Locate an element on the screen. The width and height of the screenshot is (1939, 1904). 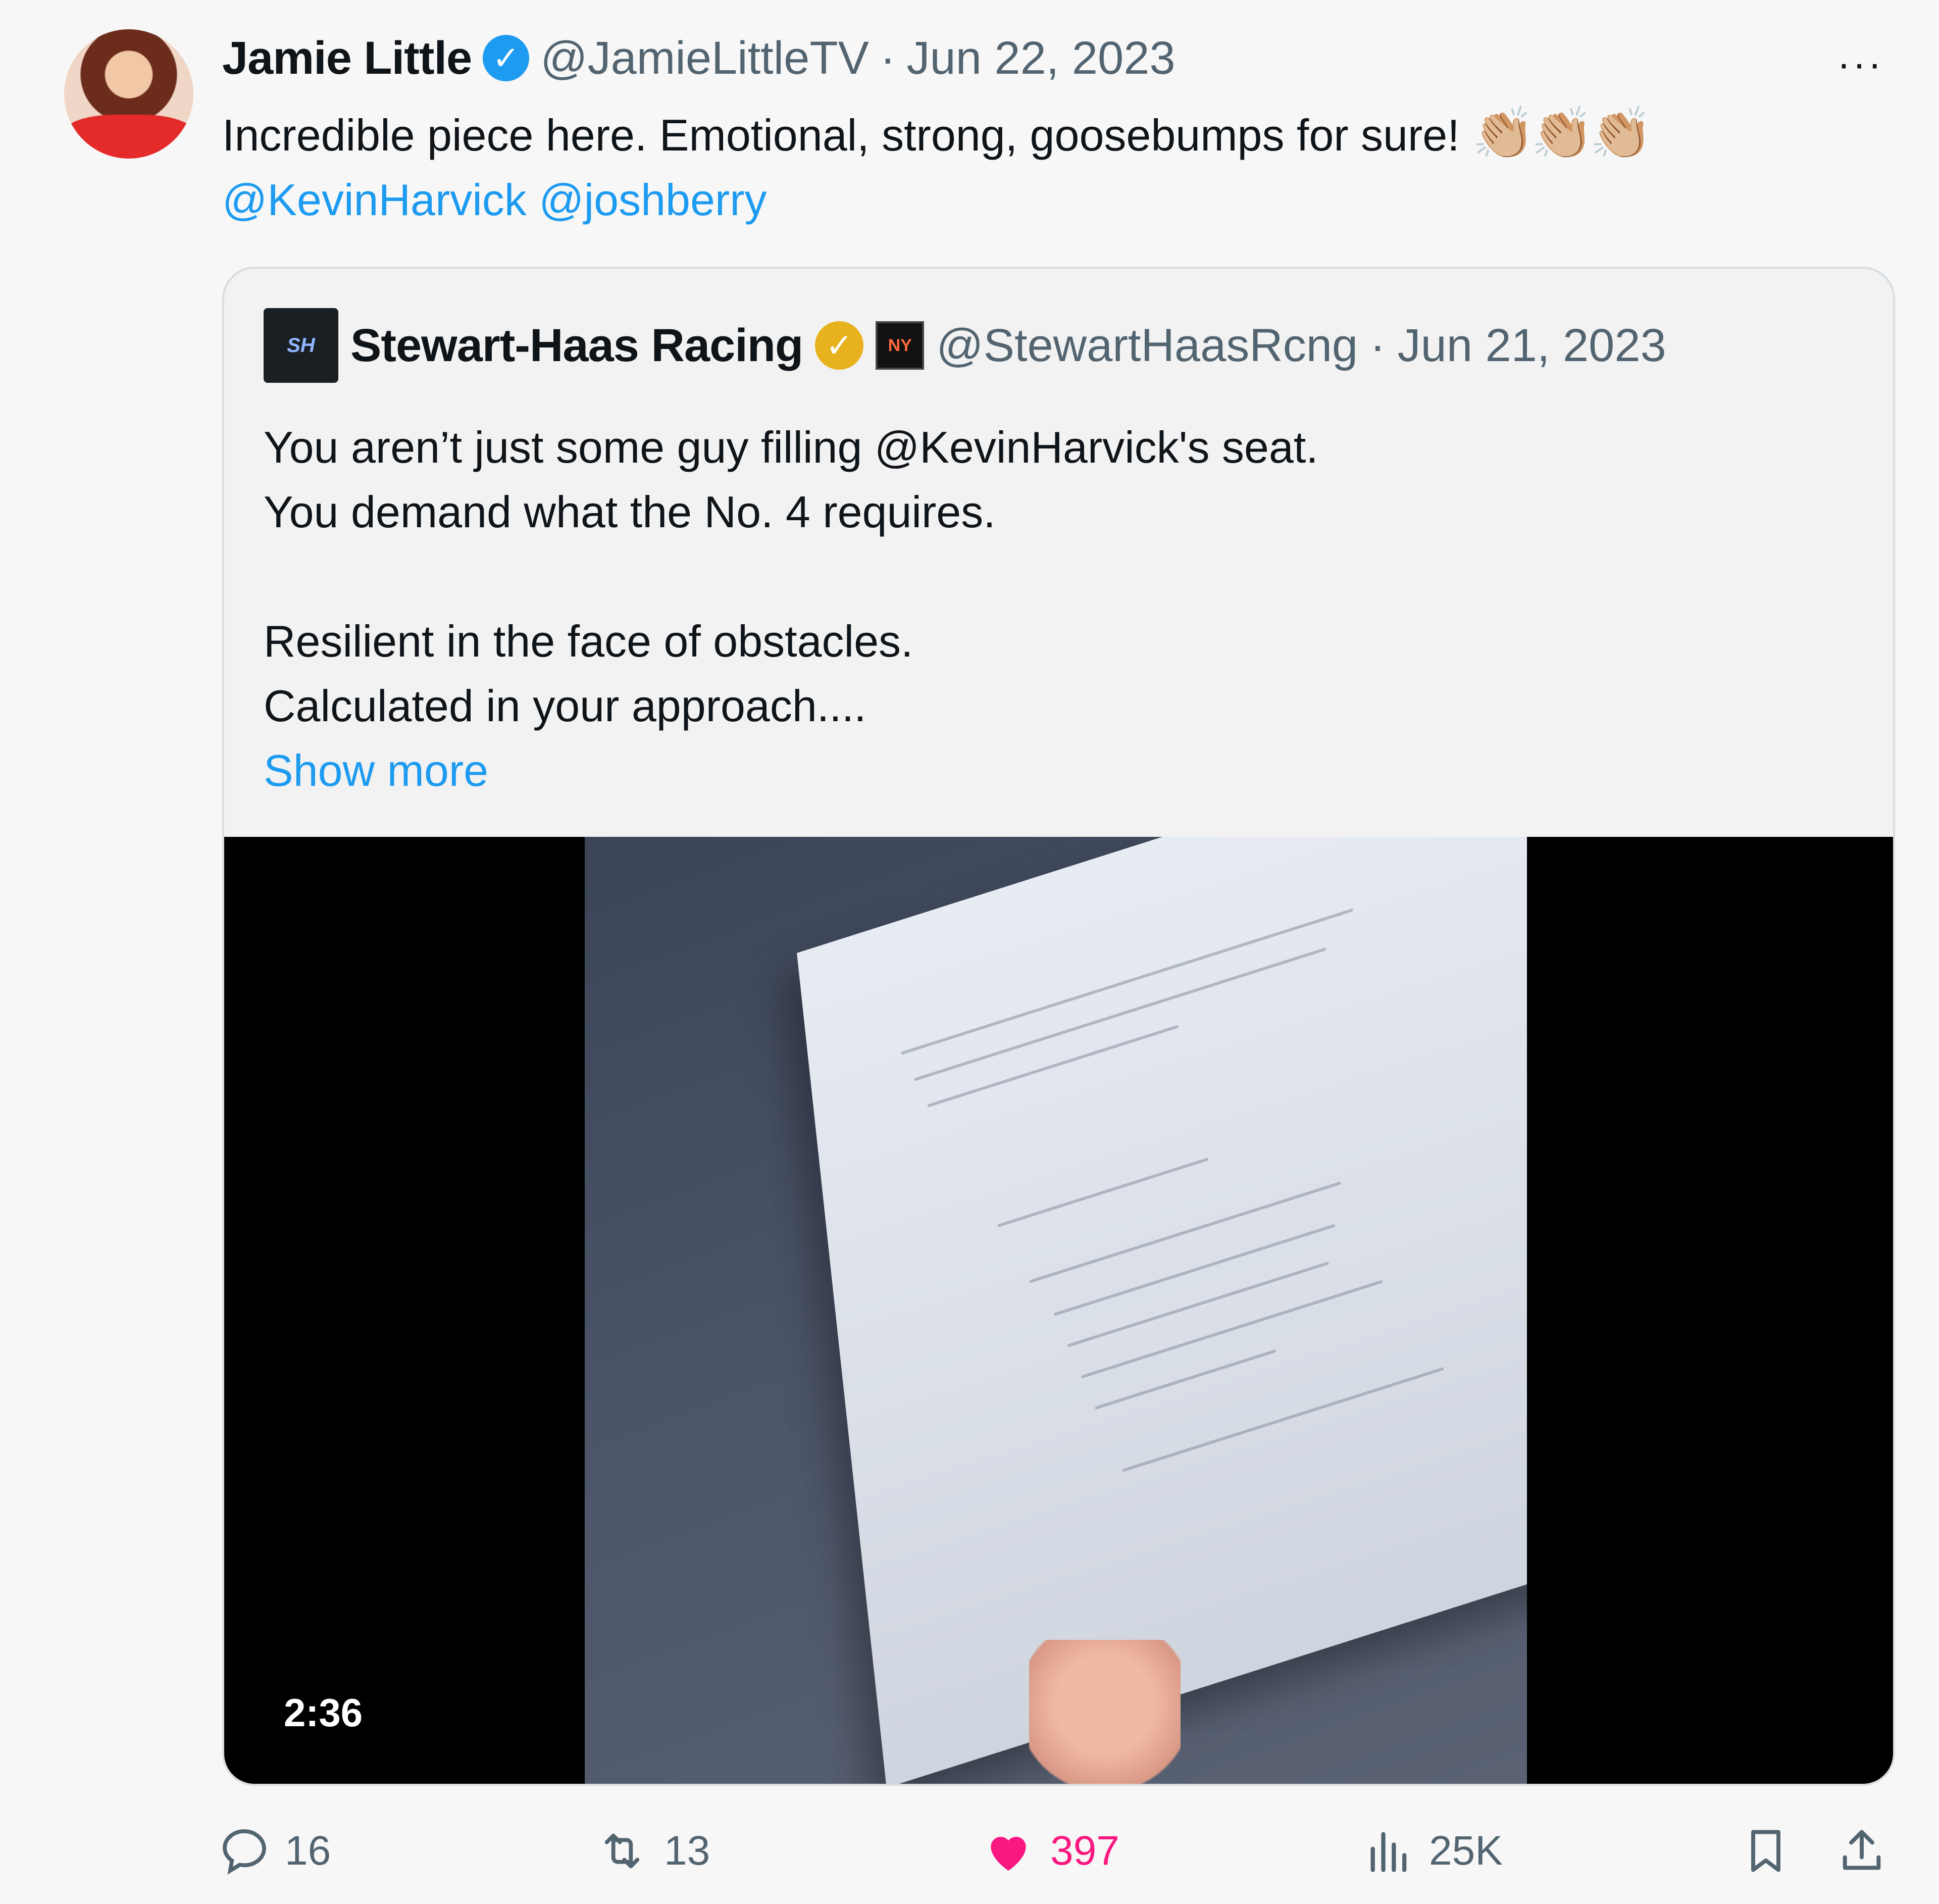
video-duration: 2:36 is located at coordinates (324, 1713).